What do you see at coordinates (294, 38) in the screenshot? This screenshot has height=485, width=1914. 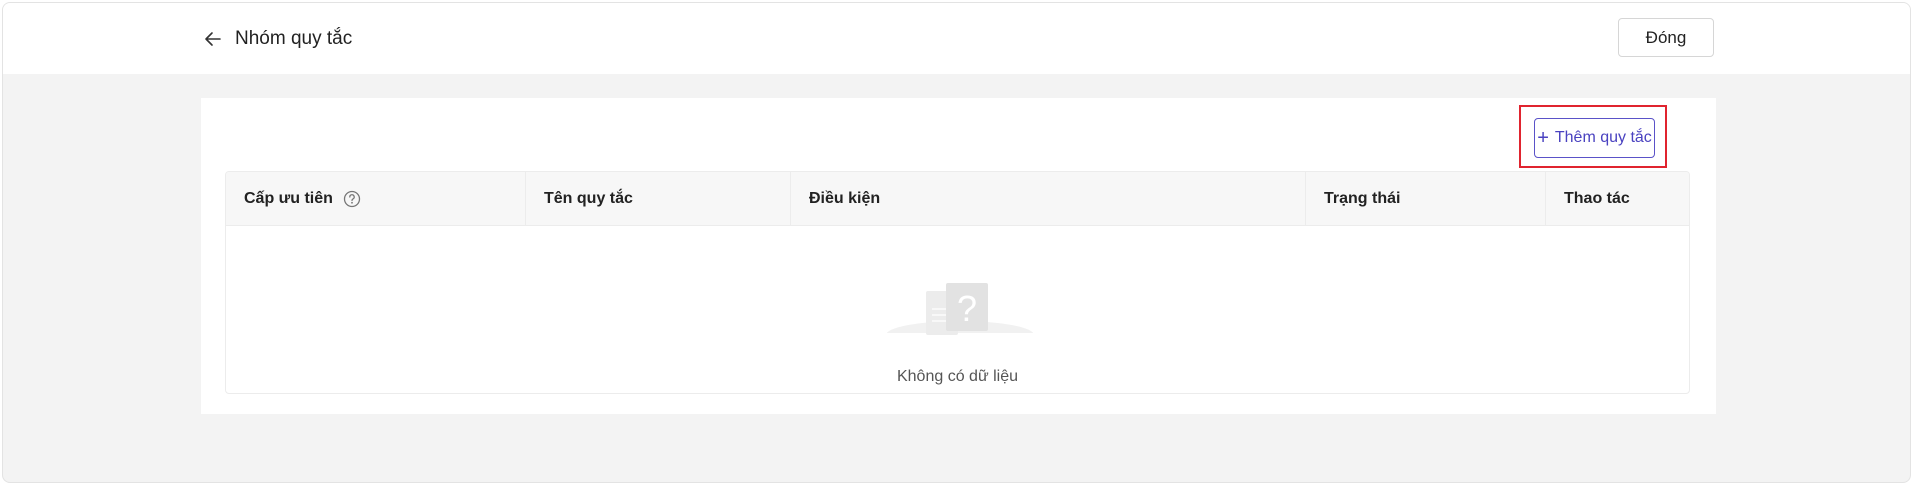 I see `page-title: Nhóm quy tắc` at bounding box center [294, 38].